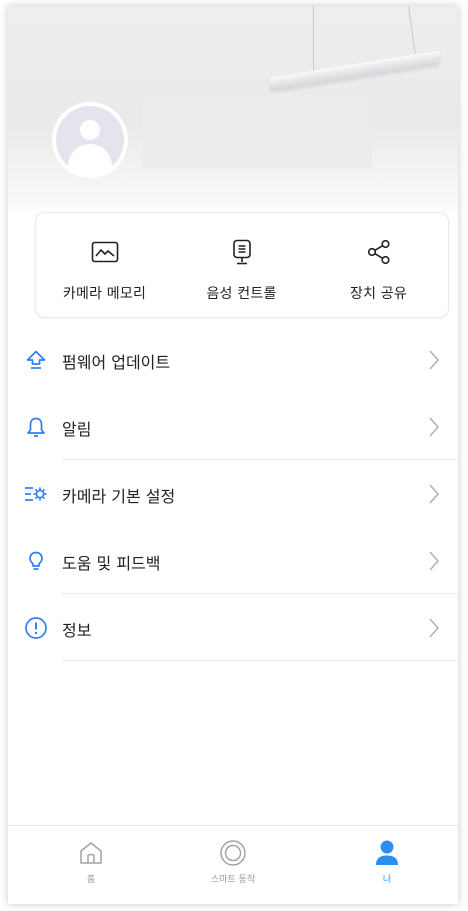 The height and width of the screenshot is (911, 468). What do you see at coordinates (387, 853) in the screenshot?
I see `person-icon` at bounding box center [387, 853].